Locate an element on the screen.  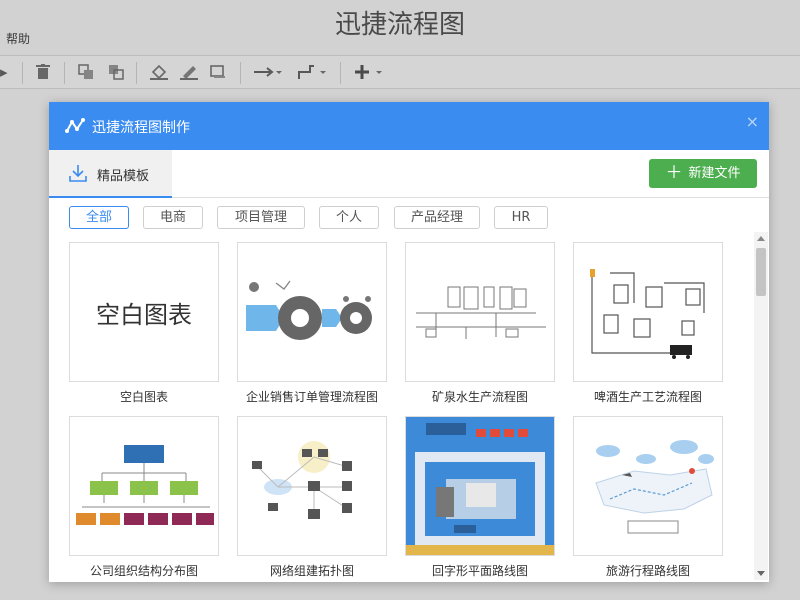
template-thumbnail: 空白图表 is located at coordinates (144, 312).